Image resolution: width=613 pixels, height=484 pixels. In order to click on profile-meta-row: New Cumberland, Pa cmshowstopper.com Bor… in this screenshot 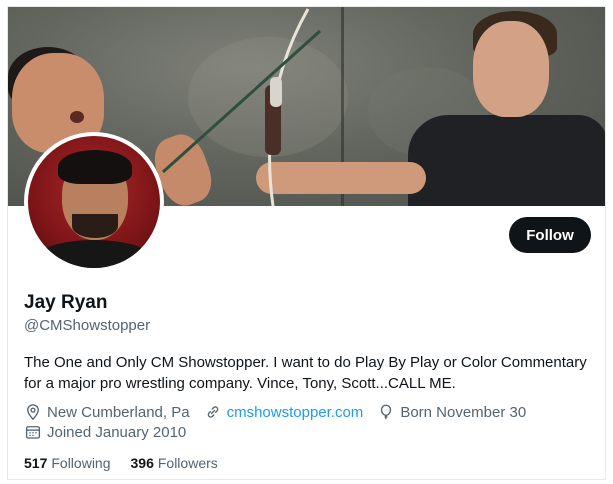, I will do `click(282, 412)`.